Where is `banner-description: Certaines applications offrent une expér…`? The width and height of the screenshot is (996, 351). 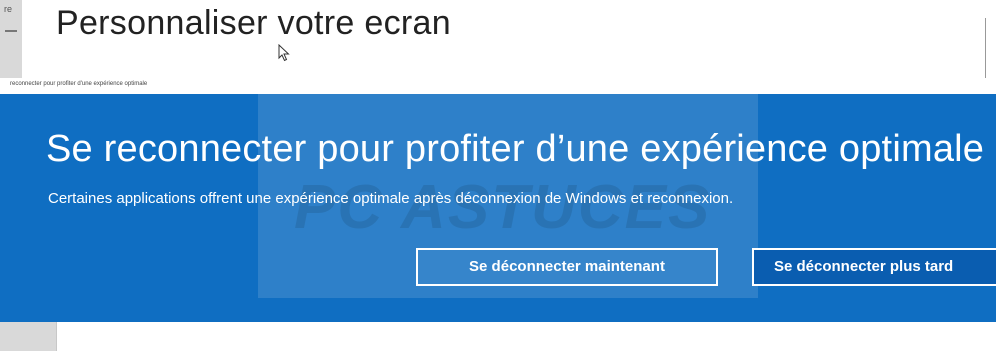
banner-description: Certaines applications offrent une expér… is located at coordinates (391, 198).